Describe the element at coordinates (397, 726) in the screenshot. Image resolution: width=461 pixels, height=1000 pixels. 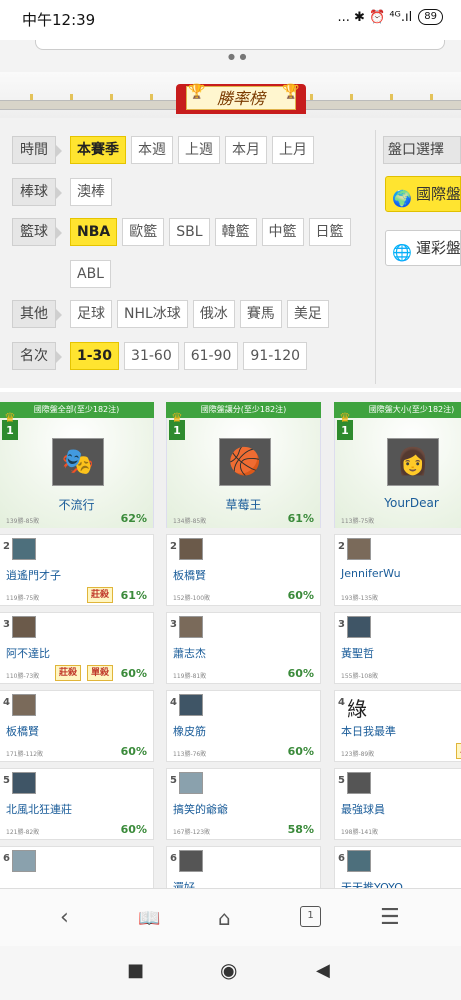
I see `list-item: 4綠本日我最準 123勝-89敗 單殺` at that location.